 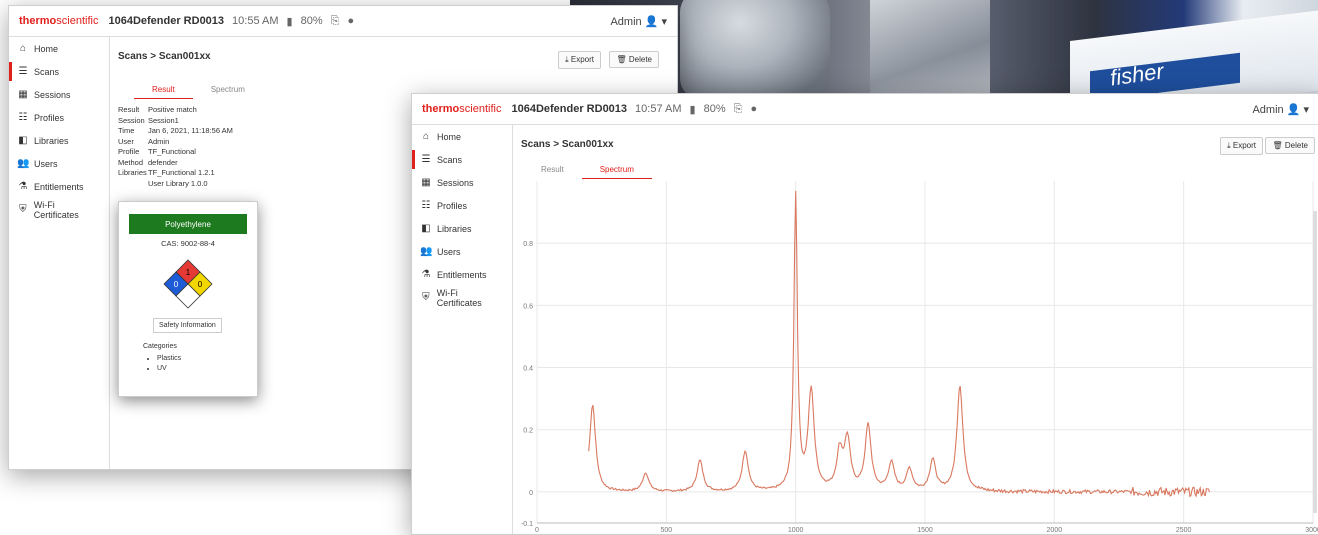 What do you see at coordinates (188, 224) in the screenshot?
I see `compound-name: Polyethylene` at bounding box center [188, 224].